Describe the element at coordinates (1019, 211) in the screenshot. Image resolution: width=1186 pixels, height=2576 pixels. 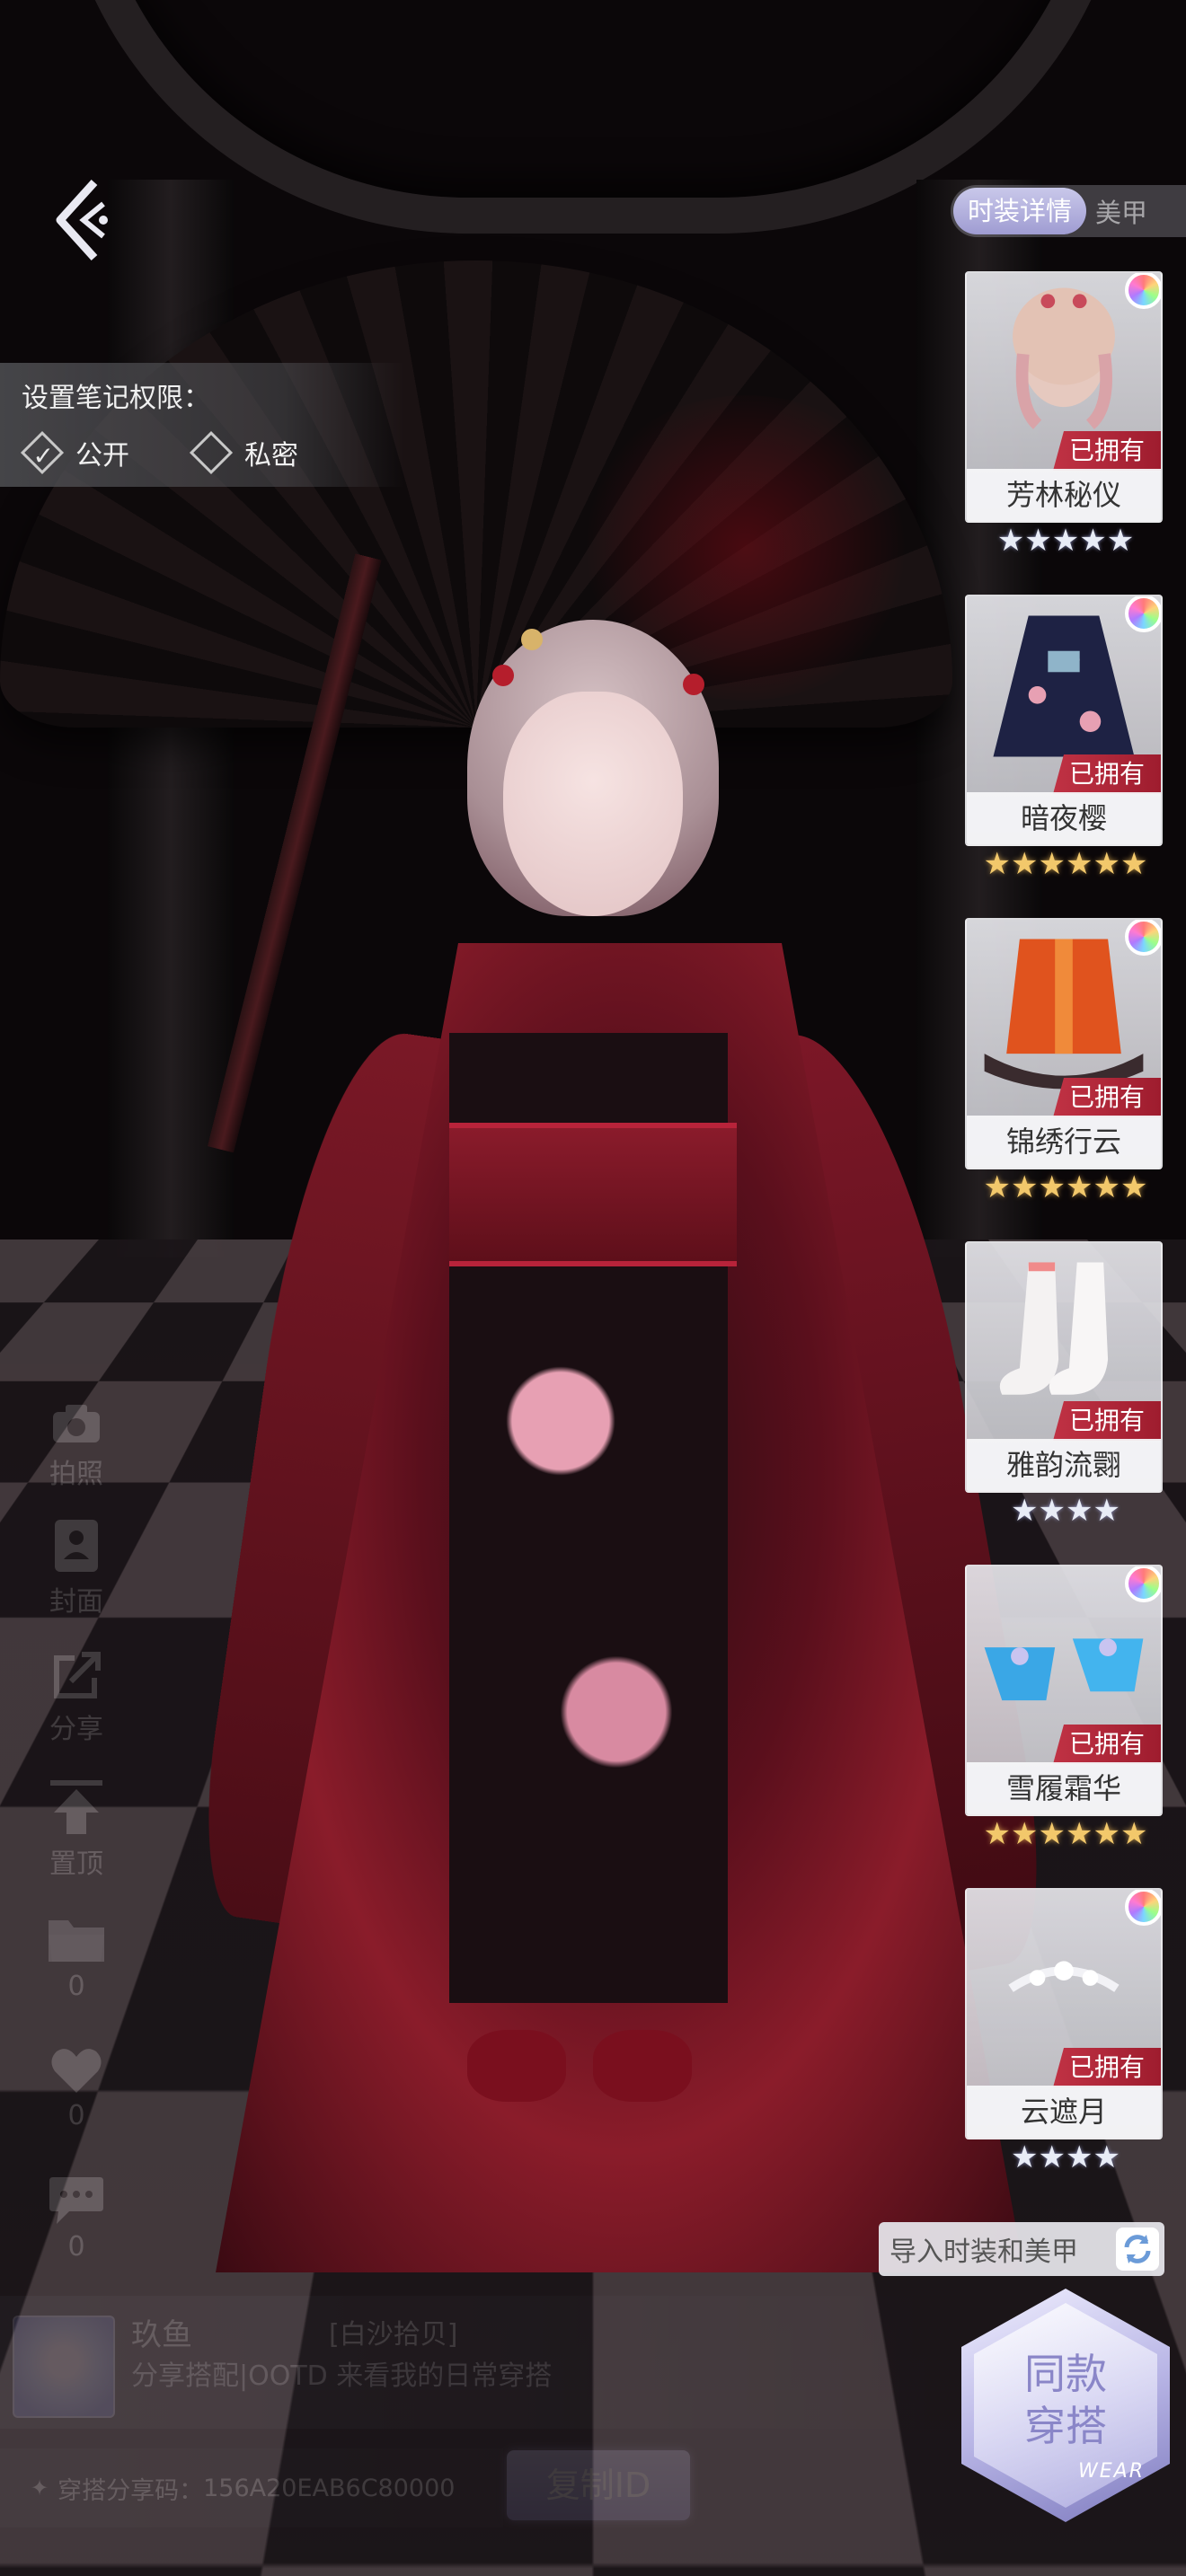
I see `tab-outfit-details: 时装详情` at that location.